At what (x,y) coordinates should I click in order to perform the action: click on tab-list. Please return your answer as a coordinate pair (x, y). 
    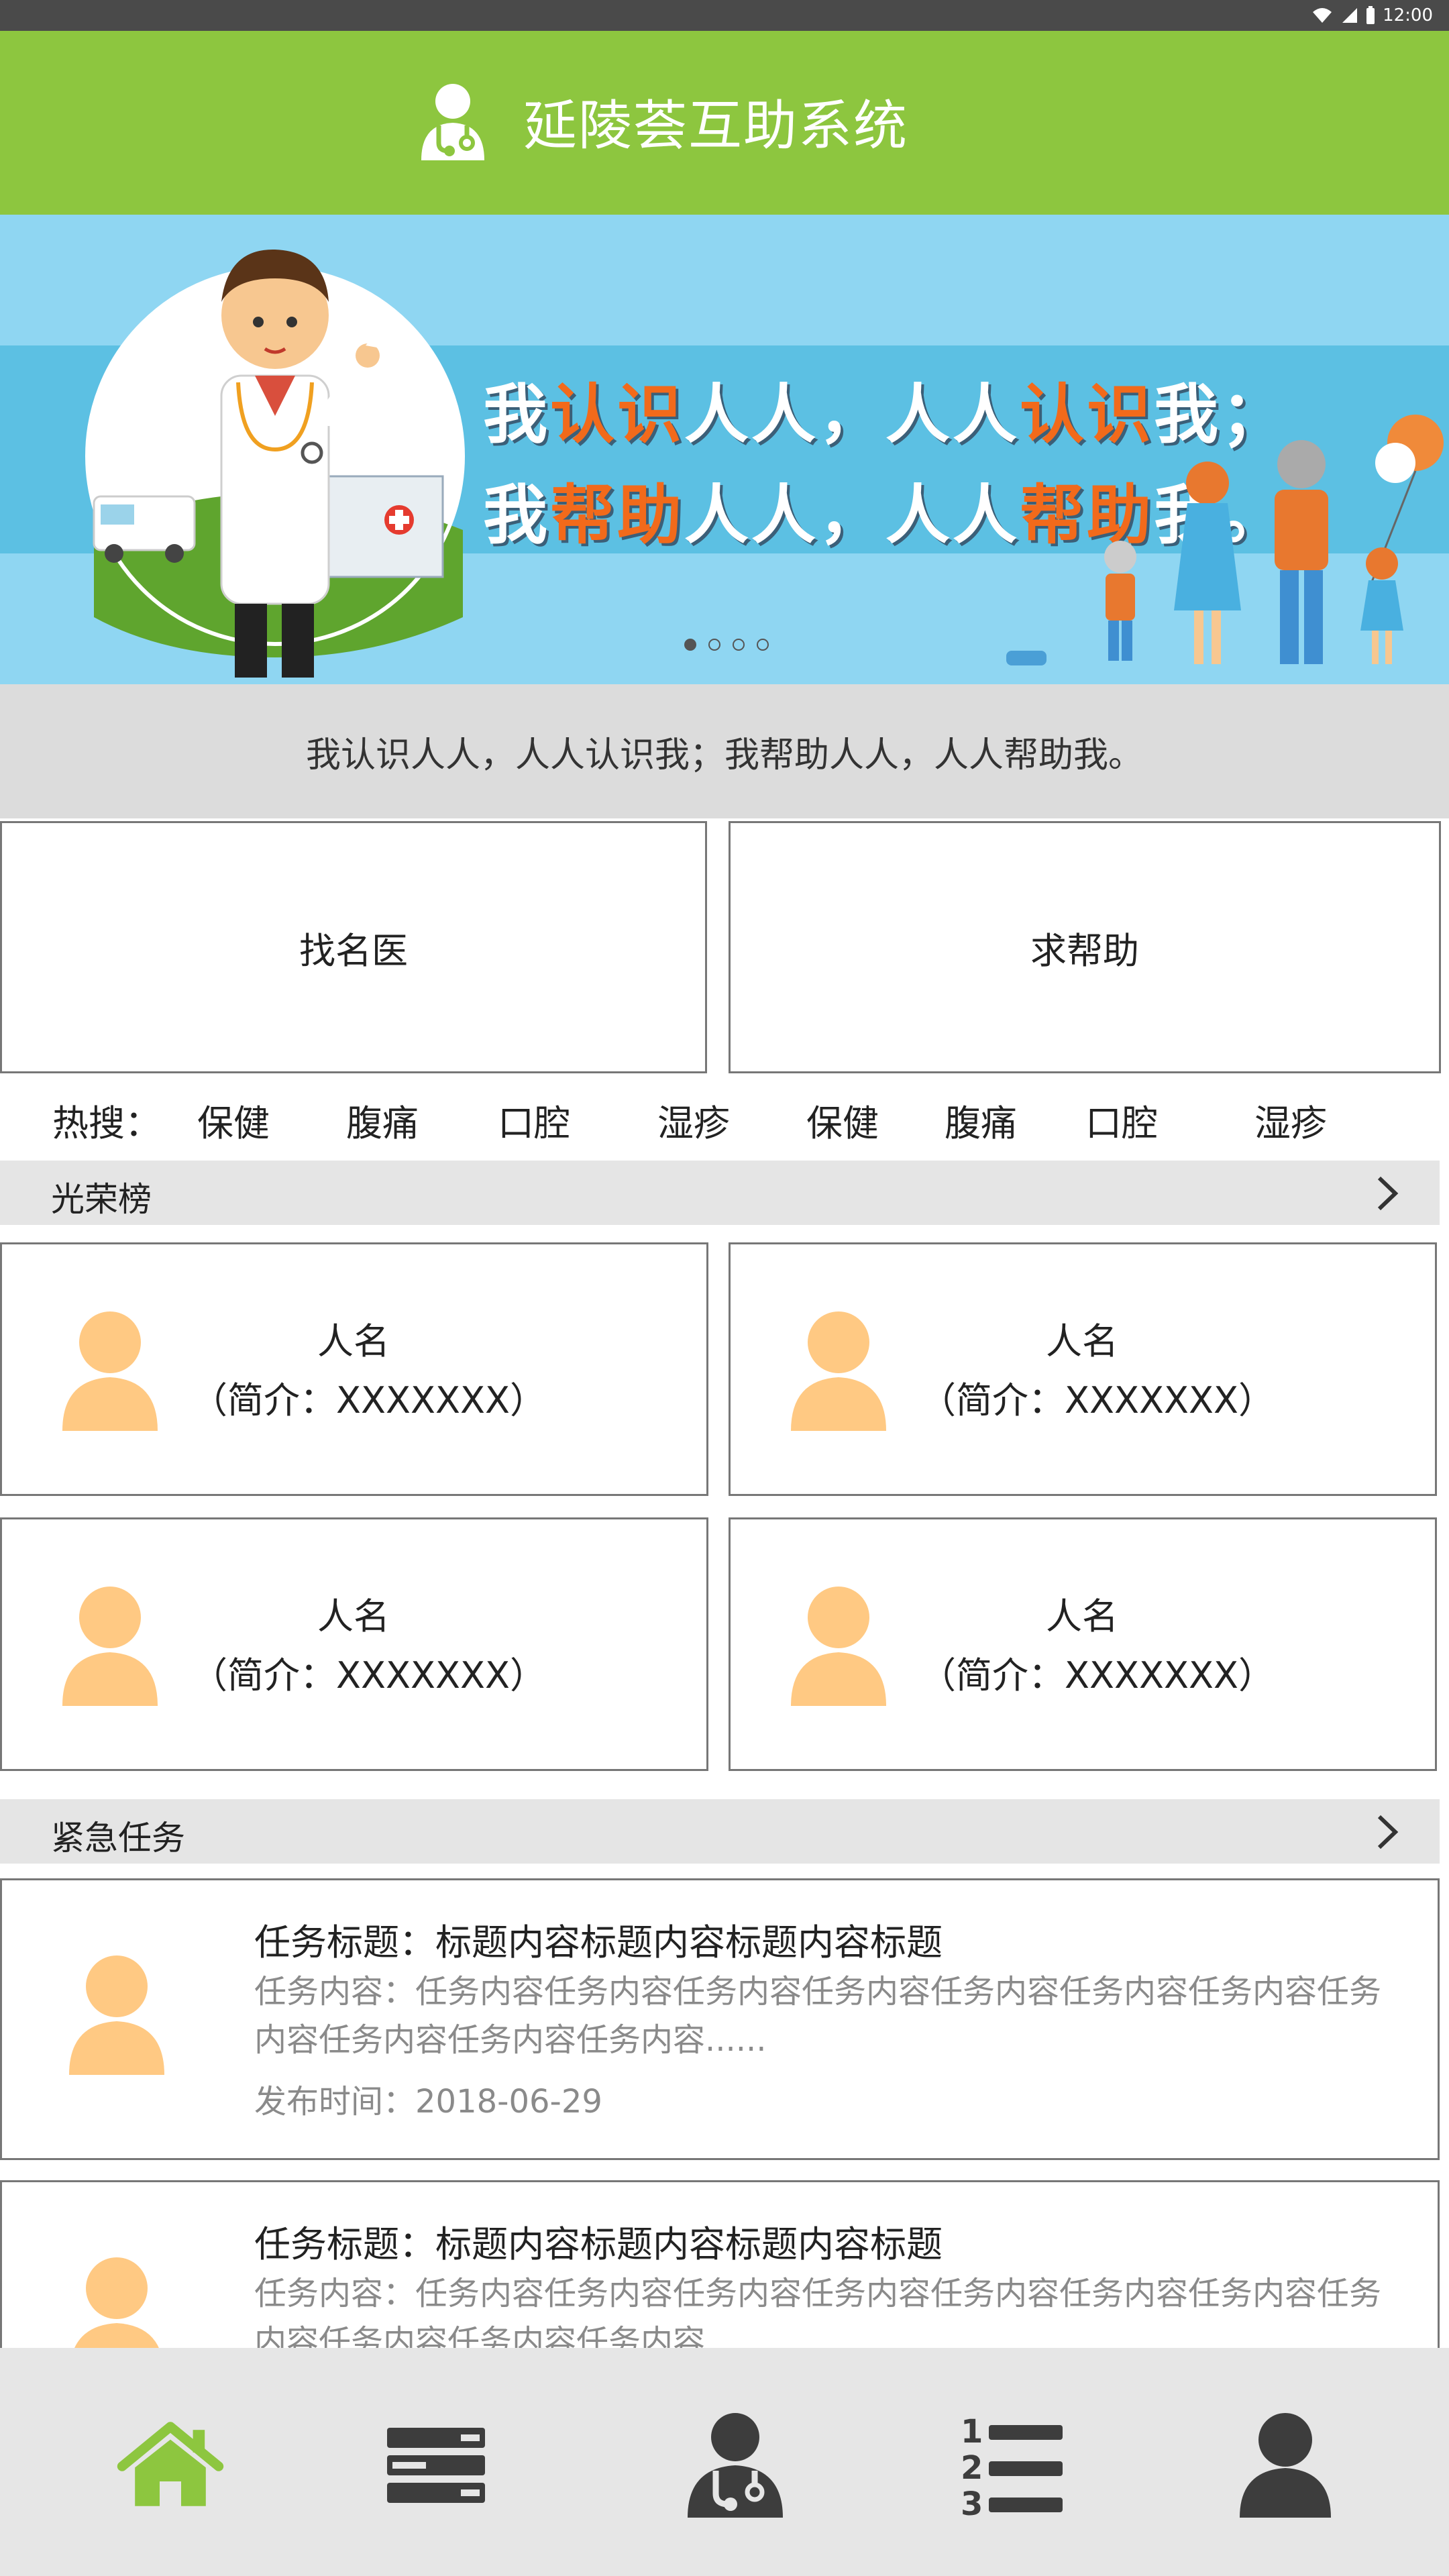
    Looking at the image, I should click on (436, 2465).